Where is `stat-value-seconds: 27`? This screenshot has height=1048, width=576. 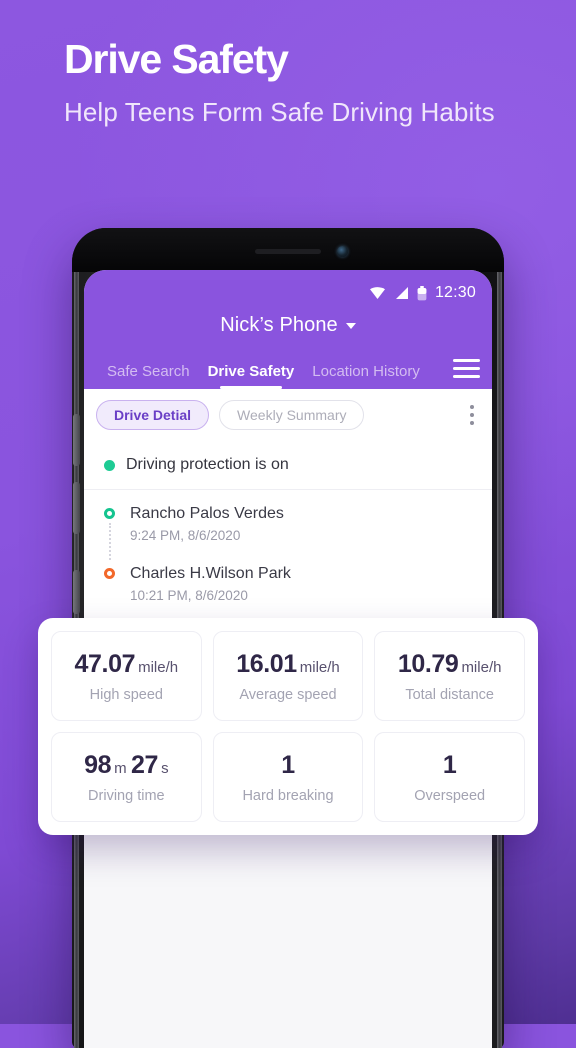 stat-value-seconds: 27 is located at coordinates (145, 765).